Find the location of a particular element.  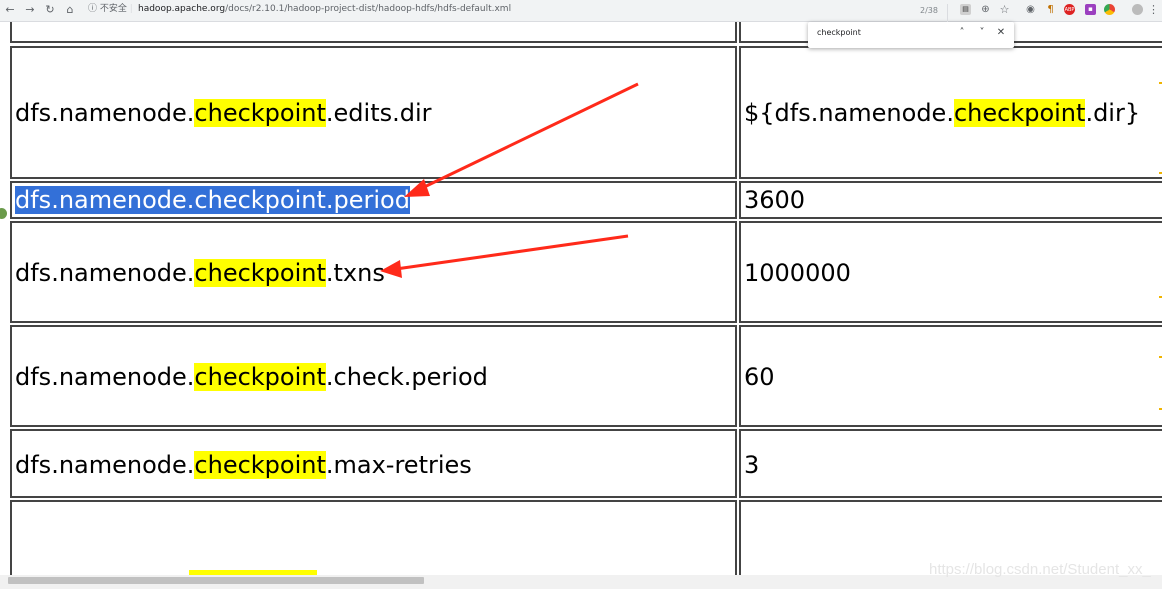

info-icon: ⓘ is located at coordinates (93, 9).